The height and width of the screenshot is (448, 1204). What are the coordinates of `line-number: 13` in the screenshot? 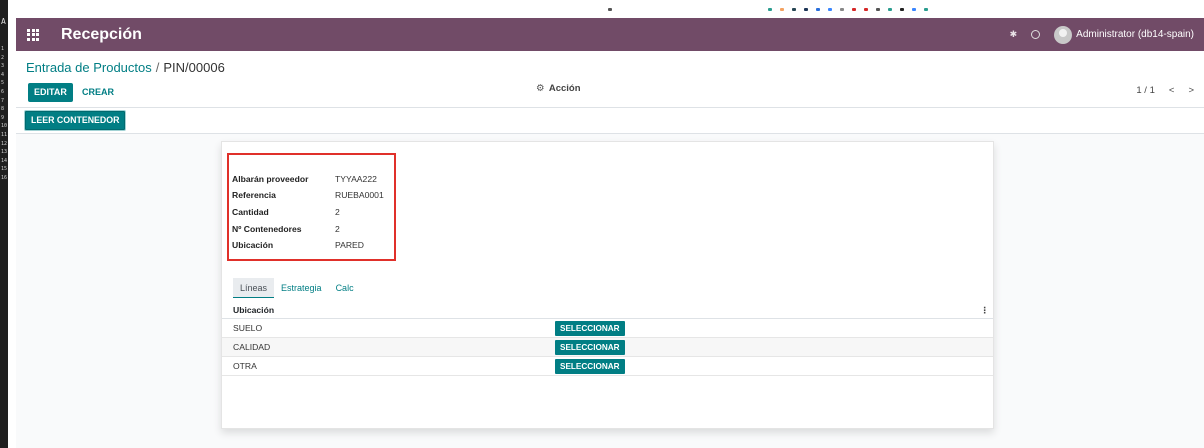 It's located at (4, 152).